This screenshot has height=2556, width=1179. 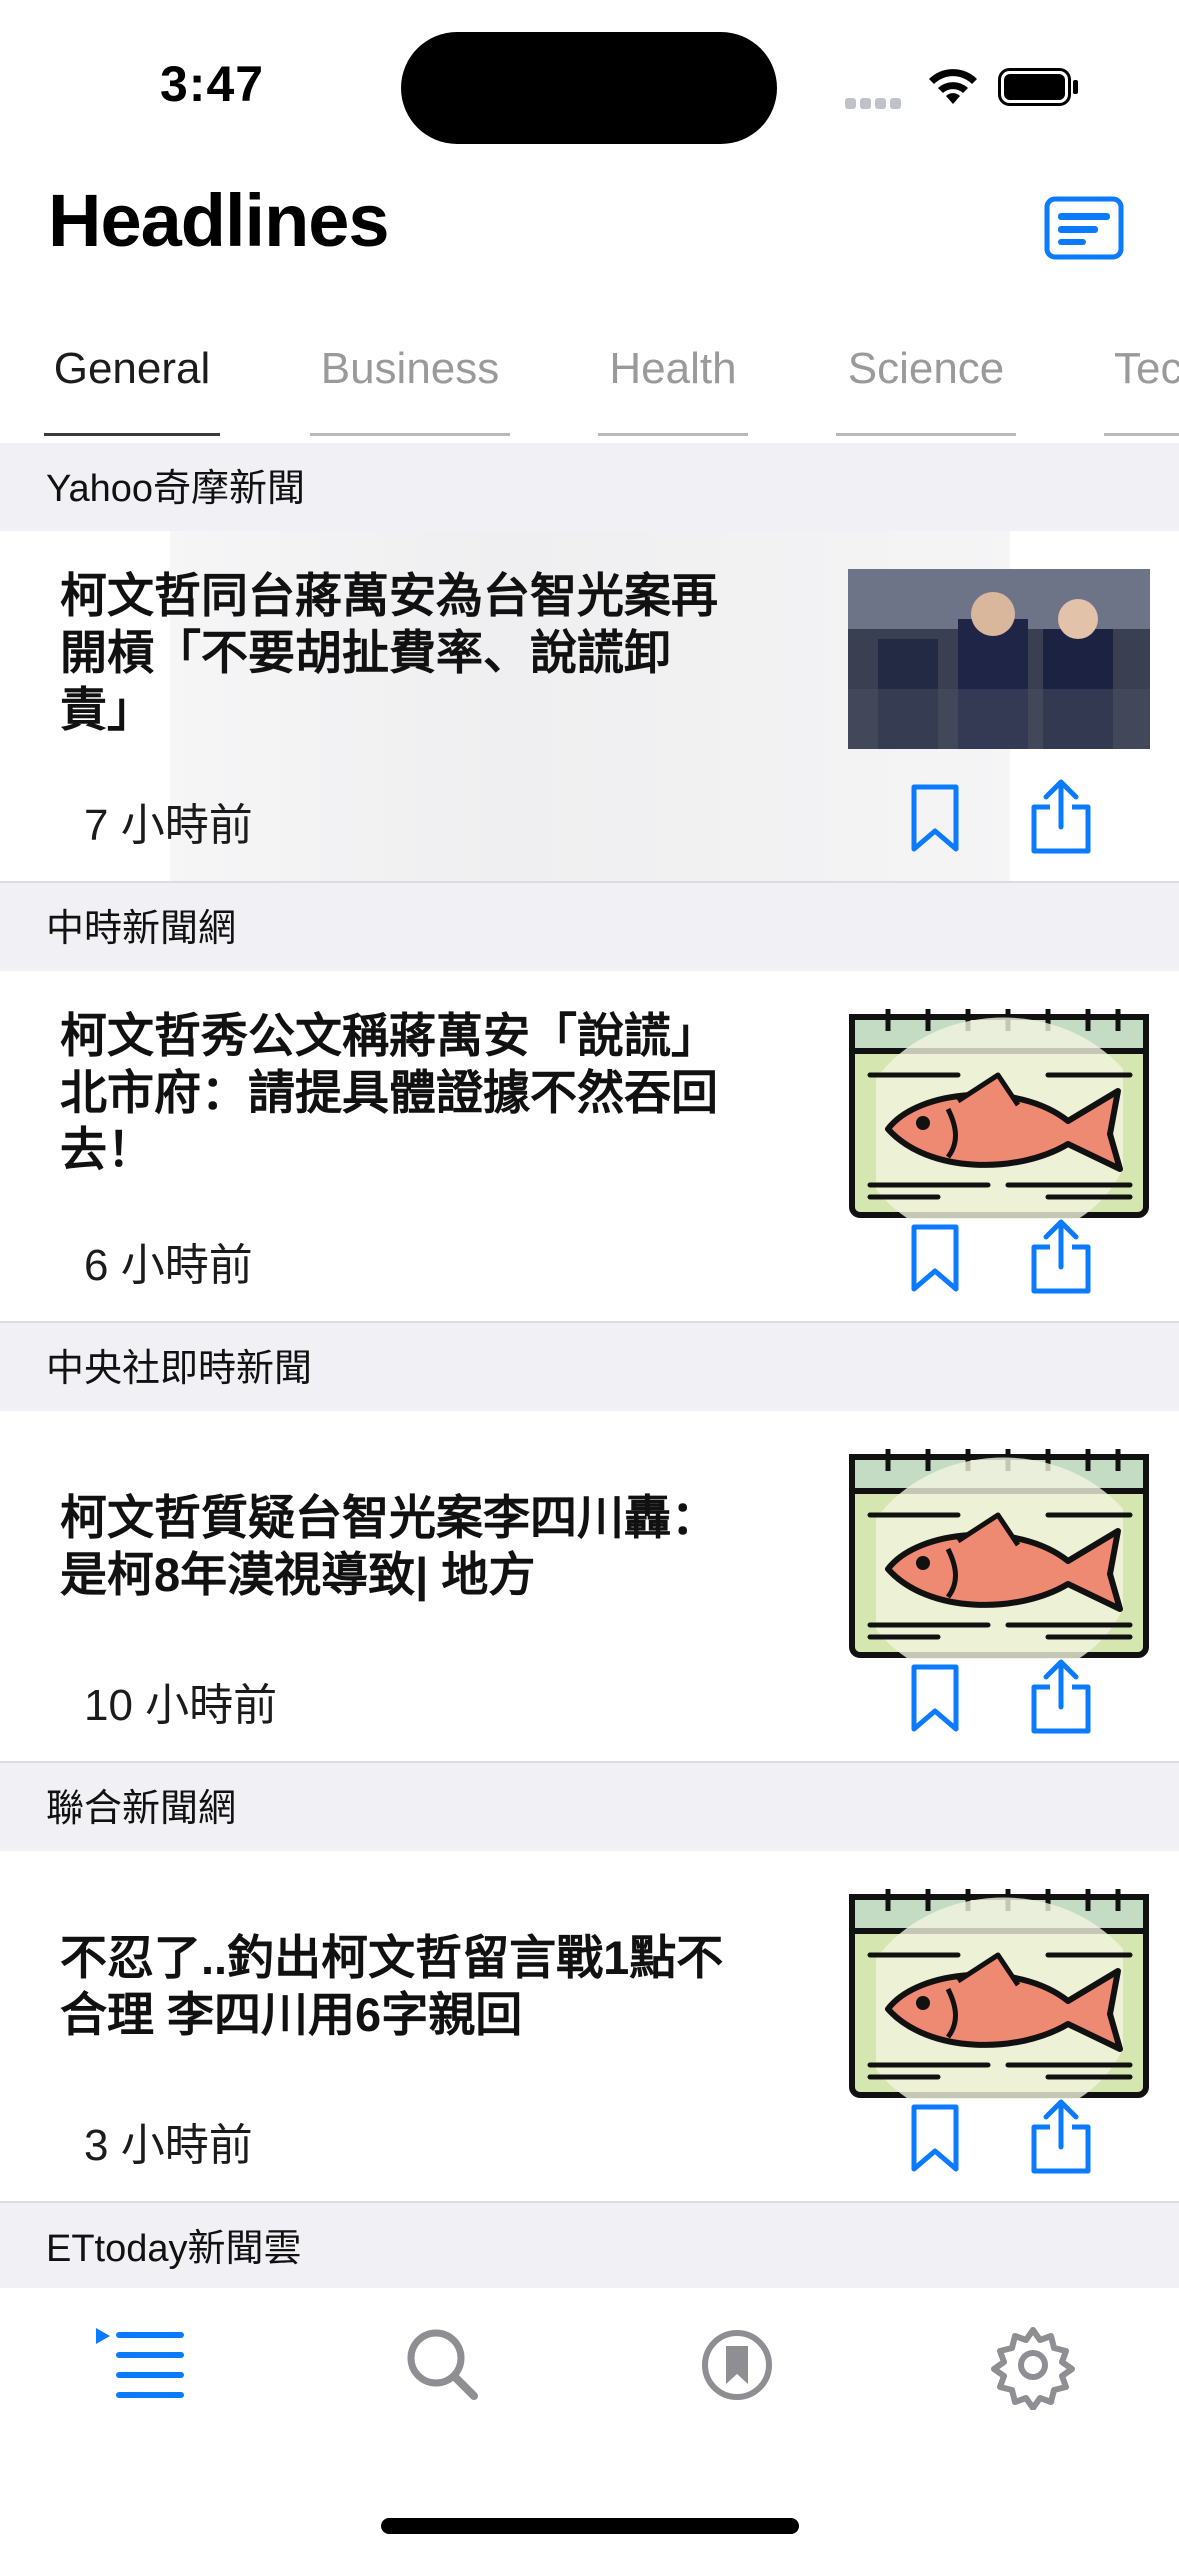 I want to click on tab-science: Science, so click(x=926, y=383).